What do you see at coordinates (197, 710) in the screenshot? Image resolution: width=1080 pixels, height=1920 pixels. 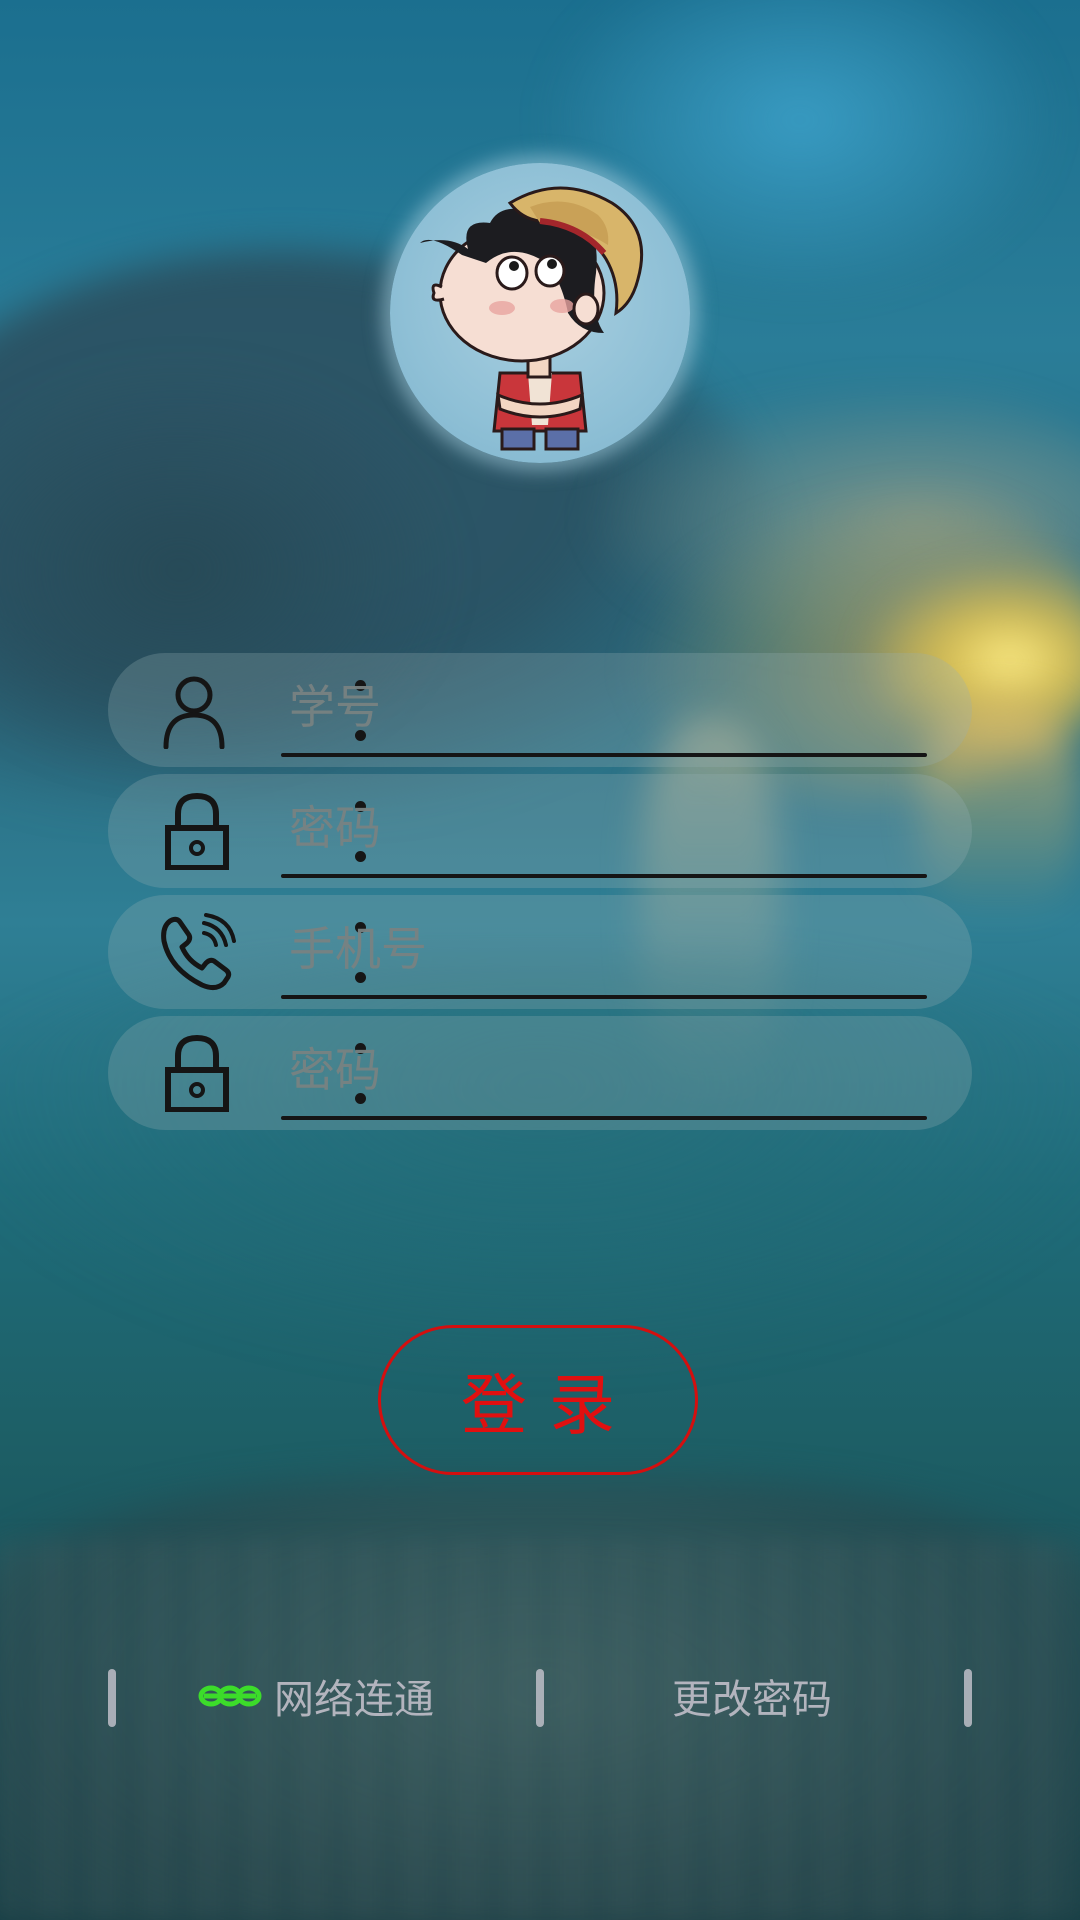 I see `user-icon` at bounding box center [197, 710].